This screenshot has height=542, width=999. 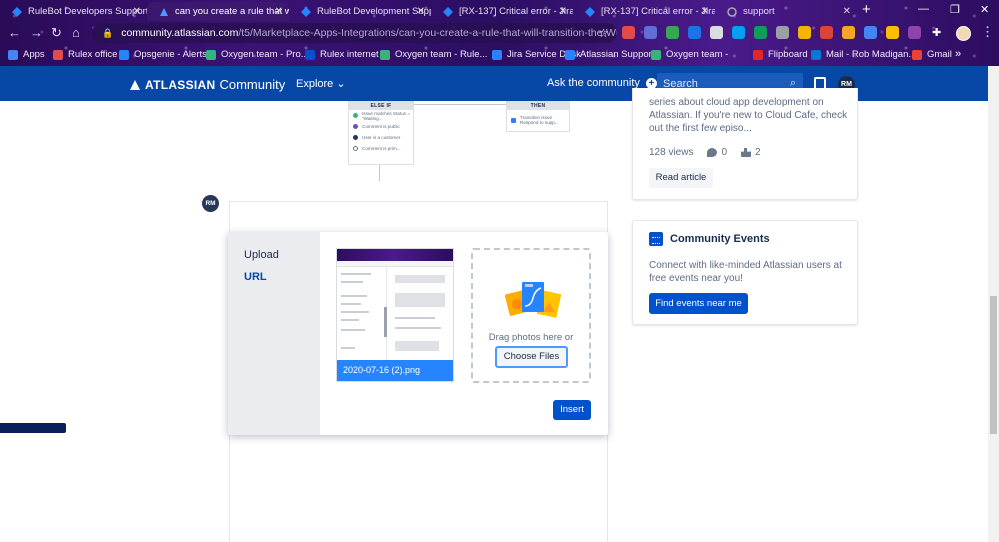 What do you see at coordinates (531, 357) in the screenshot?
I see `choose-files-button: Choose Files` at bounding box center [531, 357].